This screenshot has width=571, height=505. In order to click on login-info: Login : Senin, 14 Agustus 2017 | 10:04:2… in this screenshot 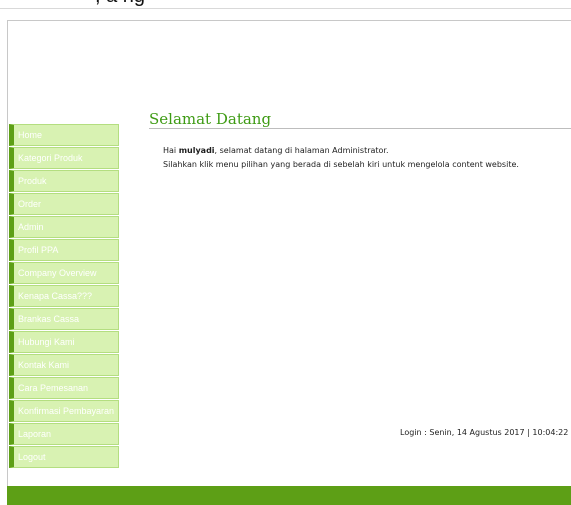, I will do `click(485, 432)`.